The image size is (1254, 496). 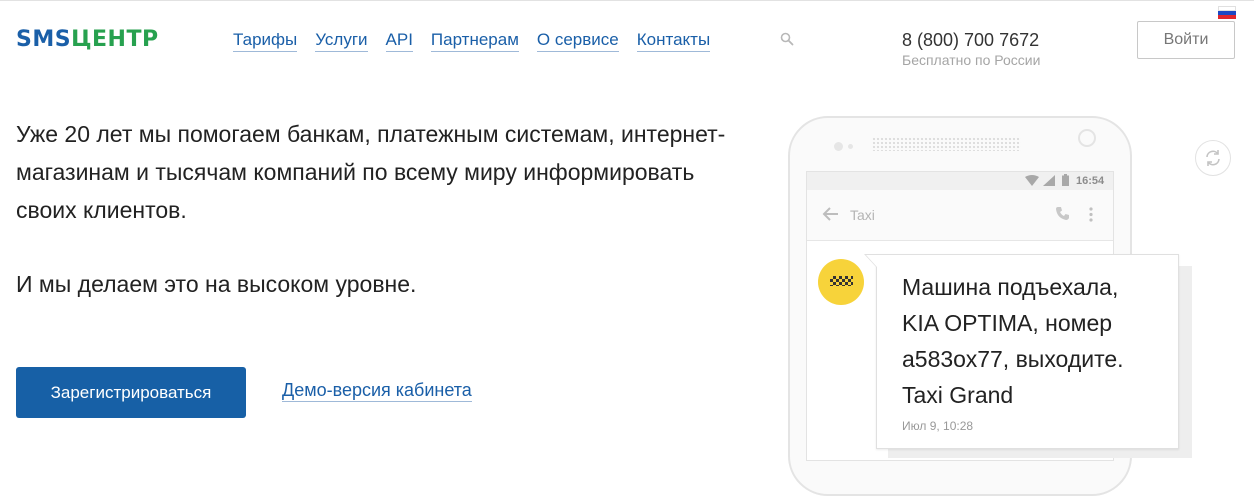 What do you see at coordinates (44, 39) in the screenshot?
I see `logo-sms: SMS` at bounding box center [44, 39].